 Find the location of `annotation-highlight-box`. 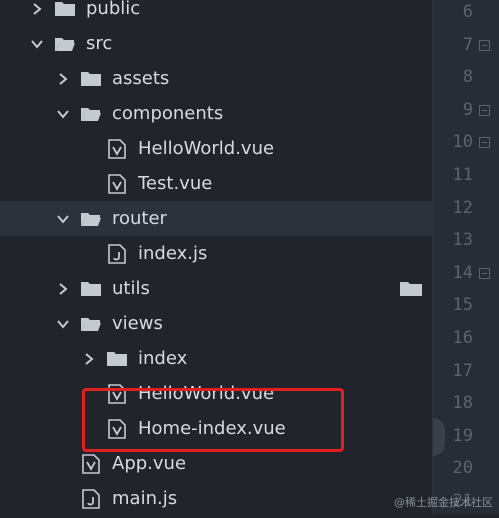

annotation-highlight-box is located at coordinates (213, 420).